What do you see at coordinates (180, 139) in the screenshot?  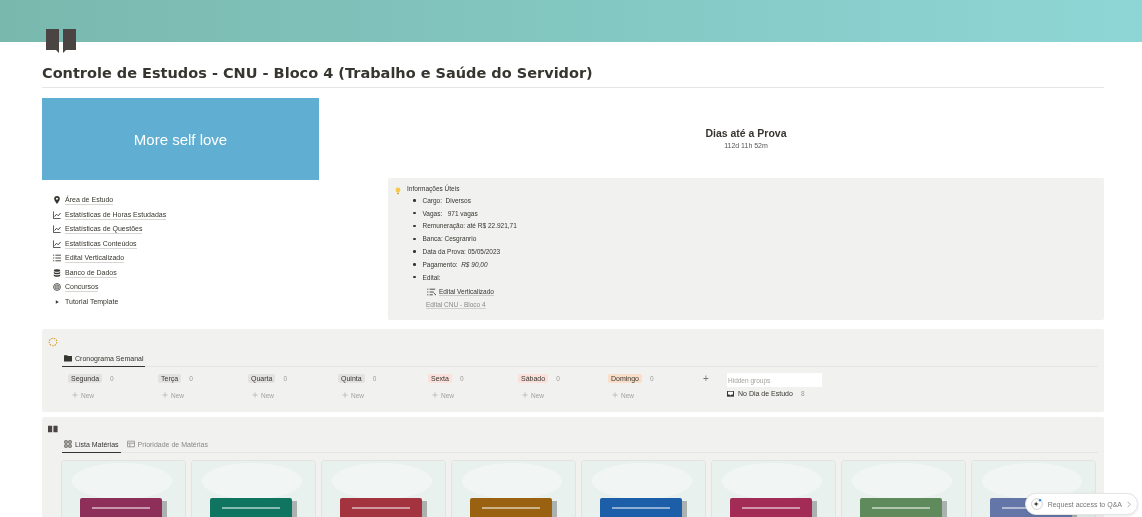 I see `embed-text: More self love` at bounding box center [180, 139].